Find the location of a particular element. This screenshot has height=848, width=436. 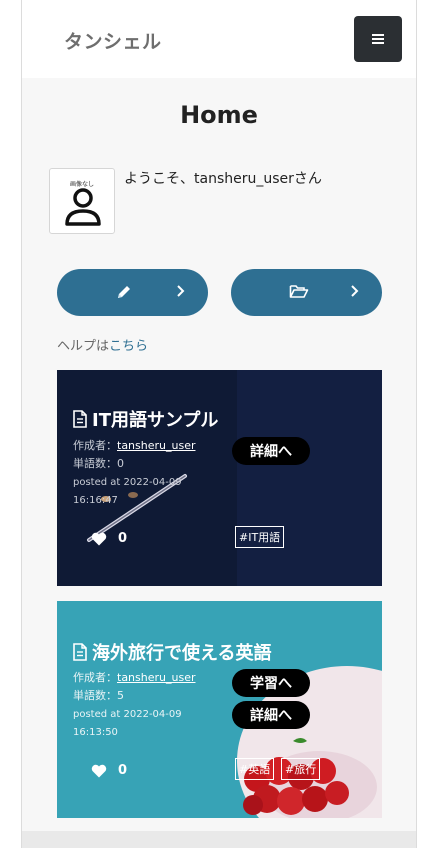

avatar: 画像なし is located at coordinates (82, 201).